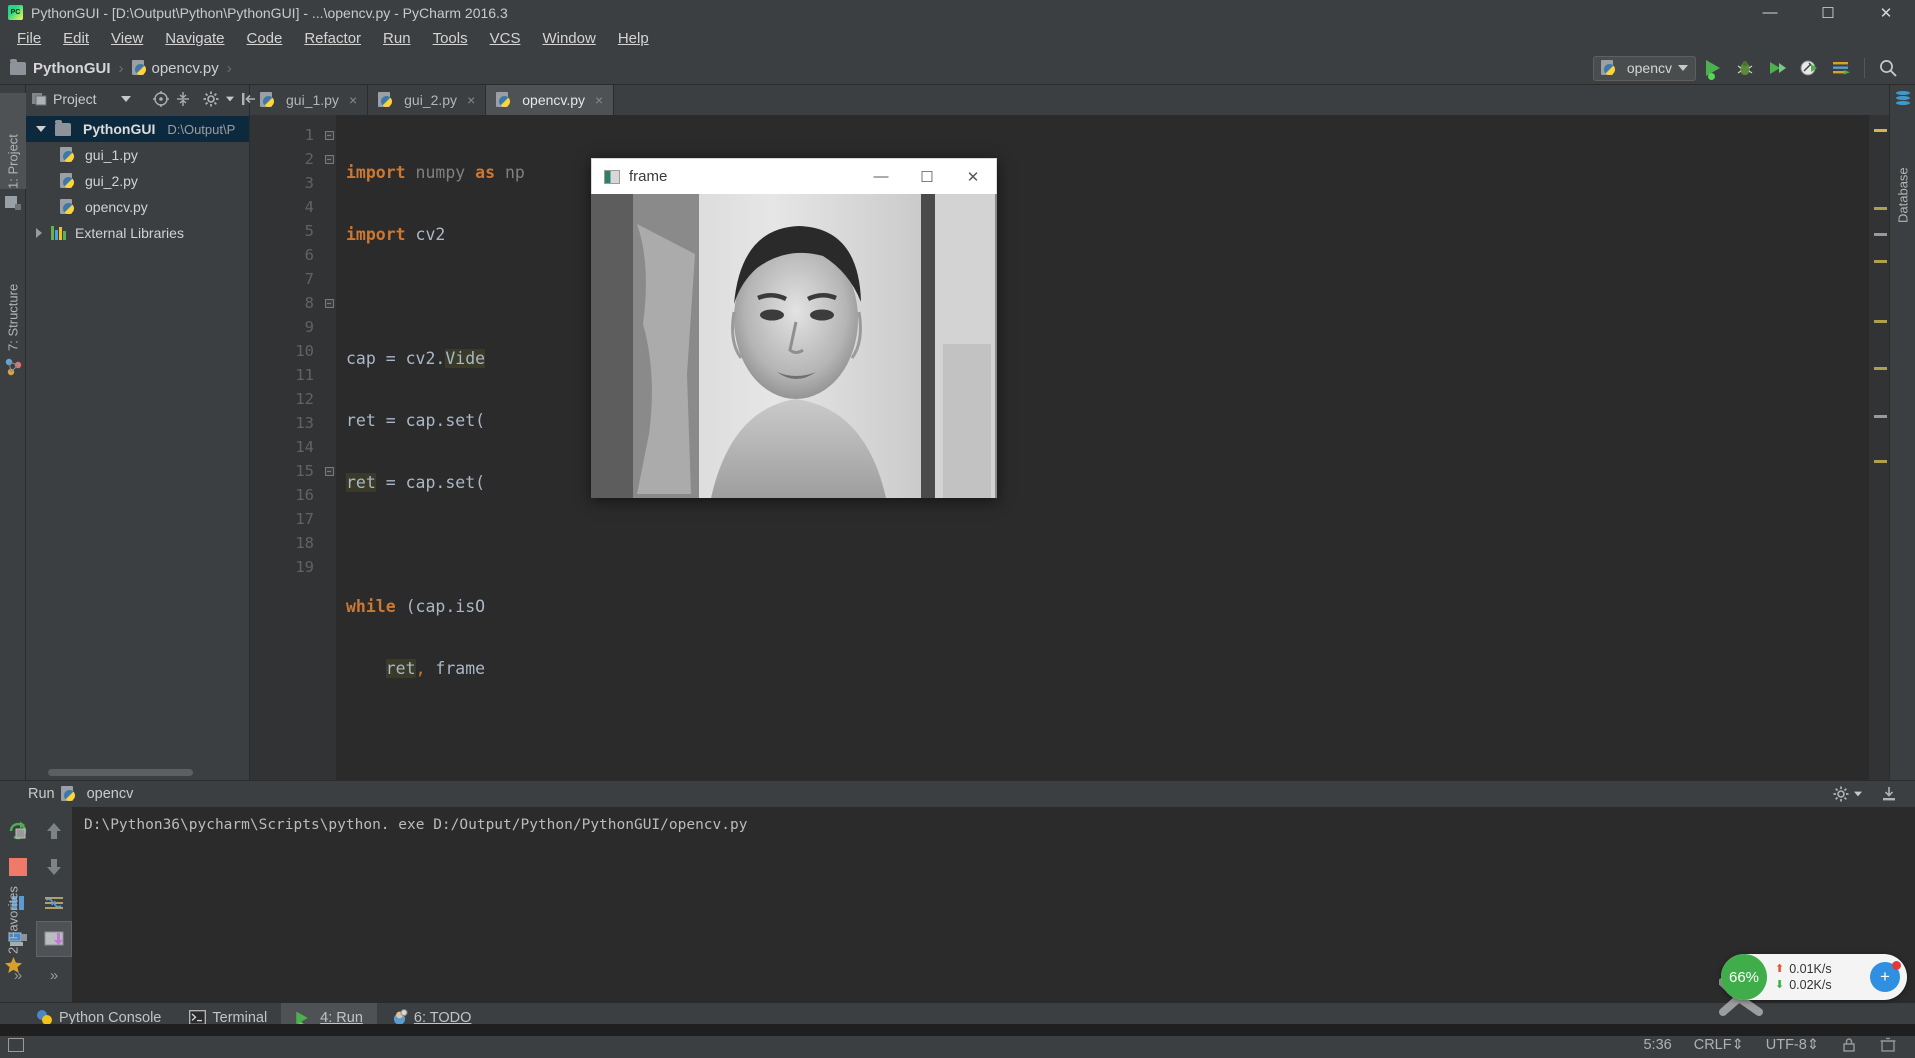  Describe the element at coordinates (137, 233) in the screenshot. I see `tree-item-external-libraries: External Libraries` at that location.